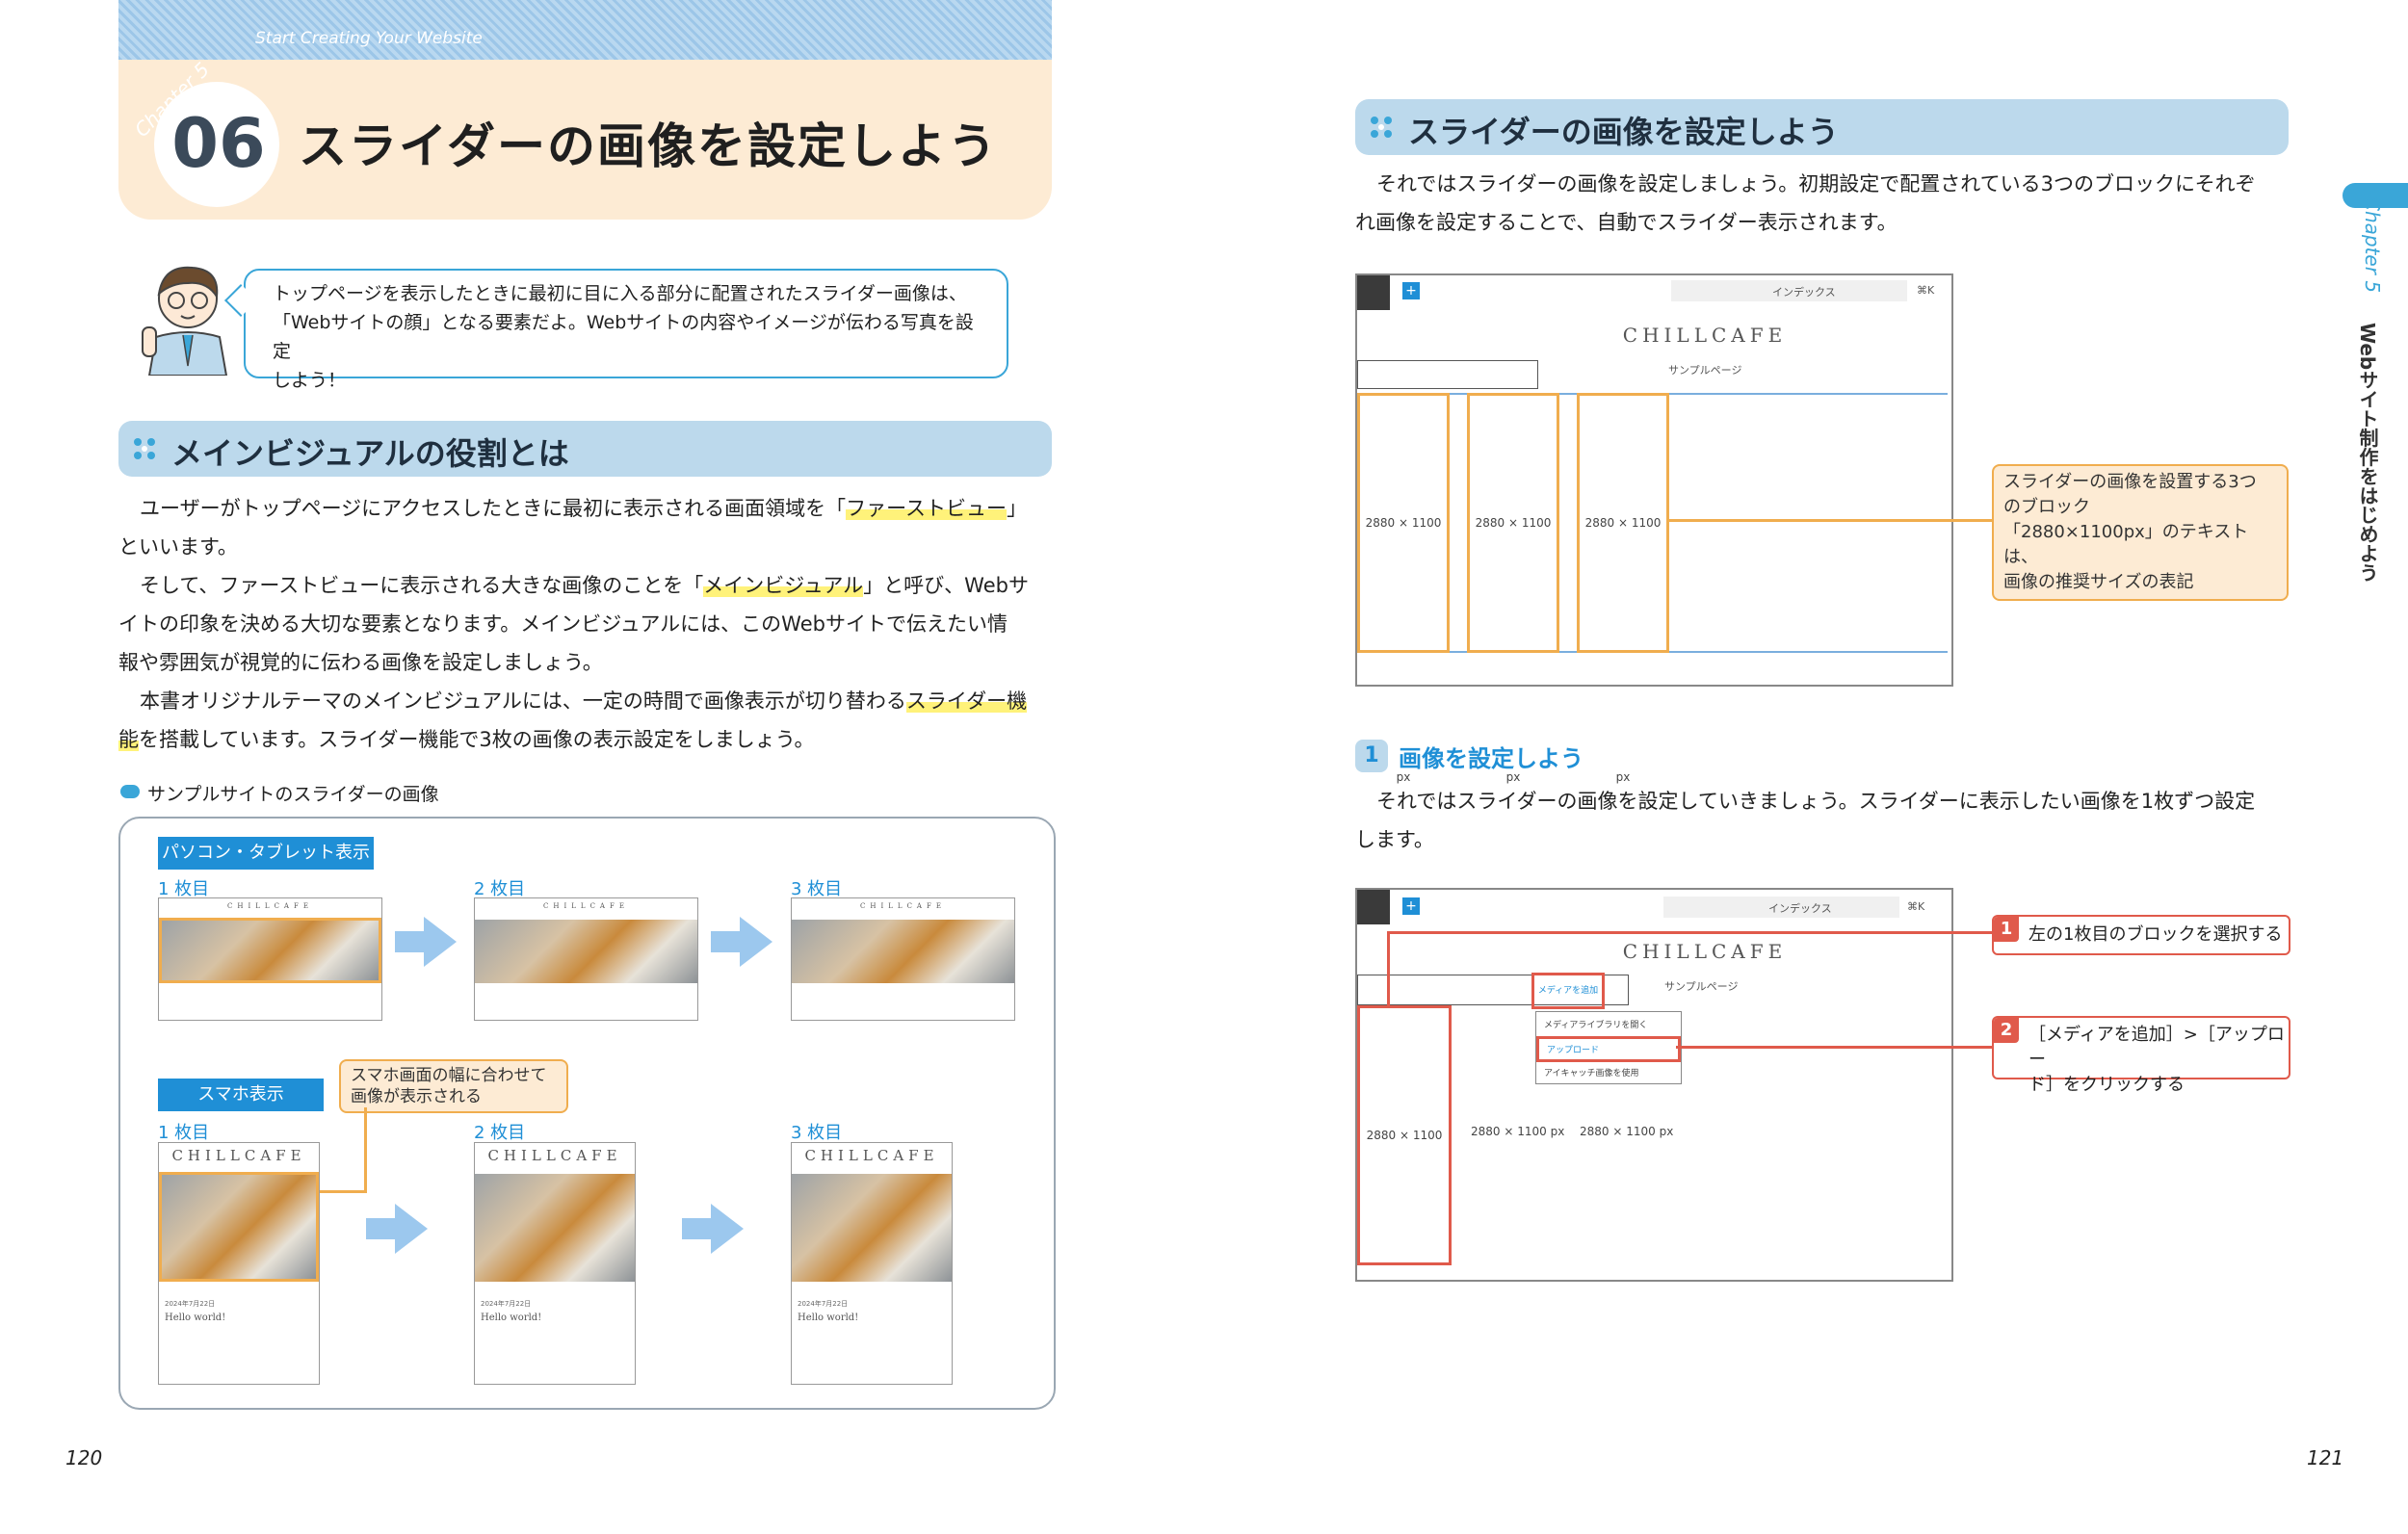  Describe the element at coordinates (1623, 132) in the screenshot. I see `section-title: スライダーの画像を設定しよう` at that location.